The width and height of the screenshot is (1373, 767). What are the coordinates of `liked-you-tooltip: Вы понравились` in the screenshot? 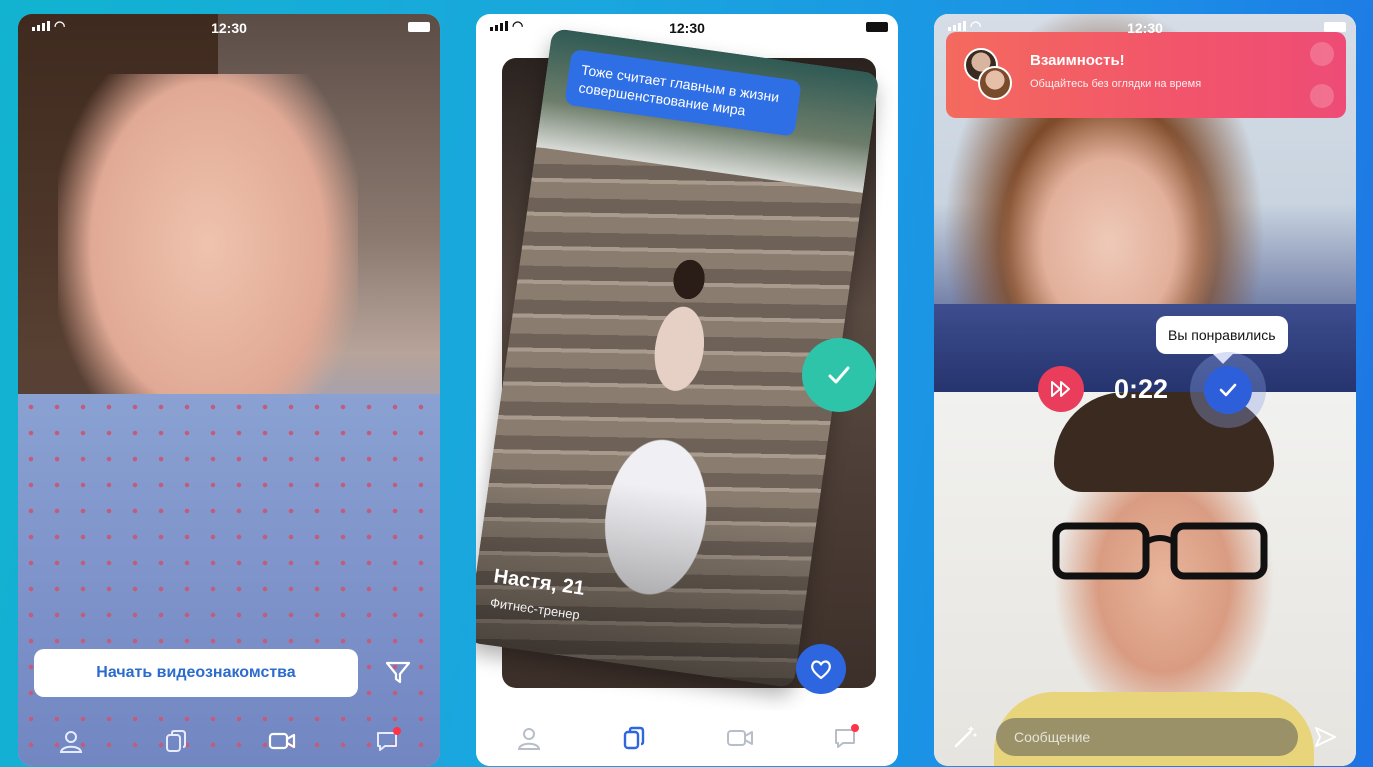 It's located at (1222, 335).